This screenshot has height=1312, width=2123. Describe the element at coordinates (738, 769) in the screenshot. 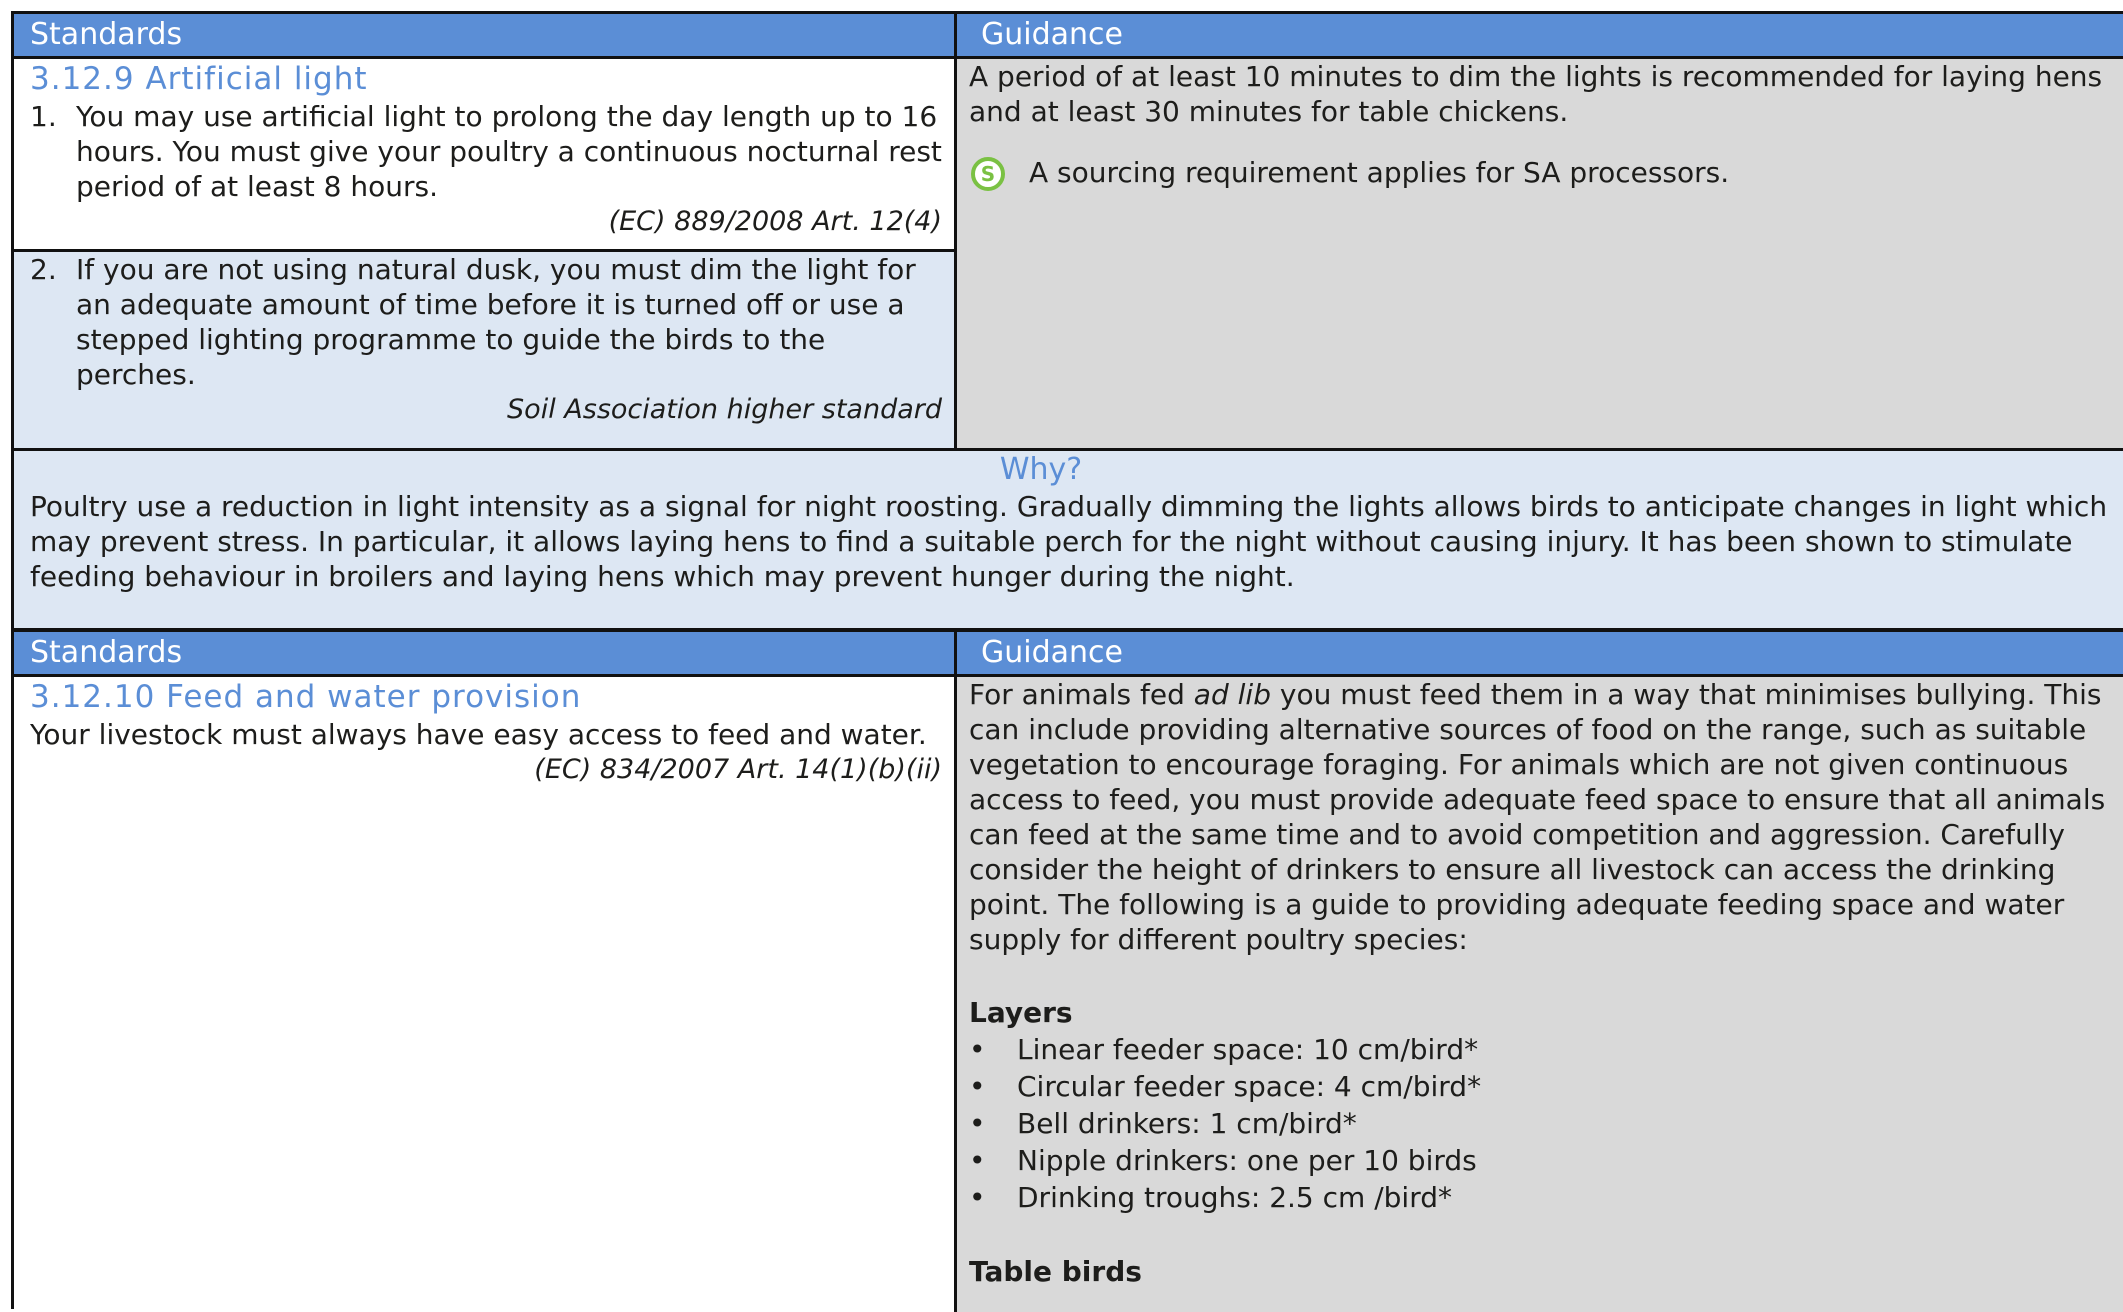

I see `regulation-reference: (EC) 834/2007 Art. 14(1)(b)(ii)` at that location.